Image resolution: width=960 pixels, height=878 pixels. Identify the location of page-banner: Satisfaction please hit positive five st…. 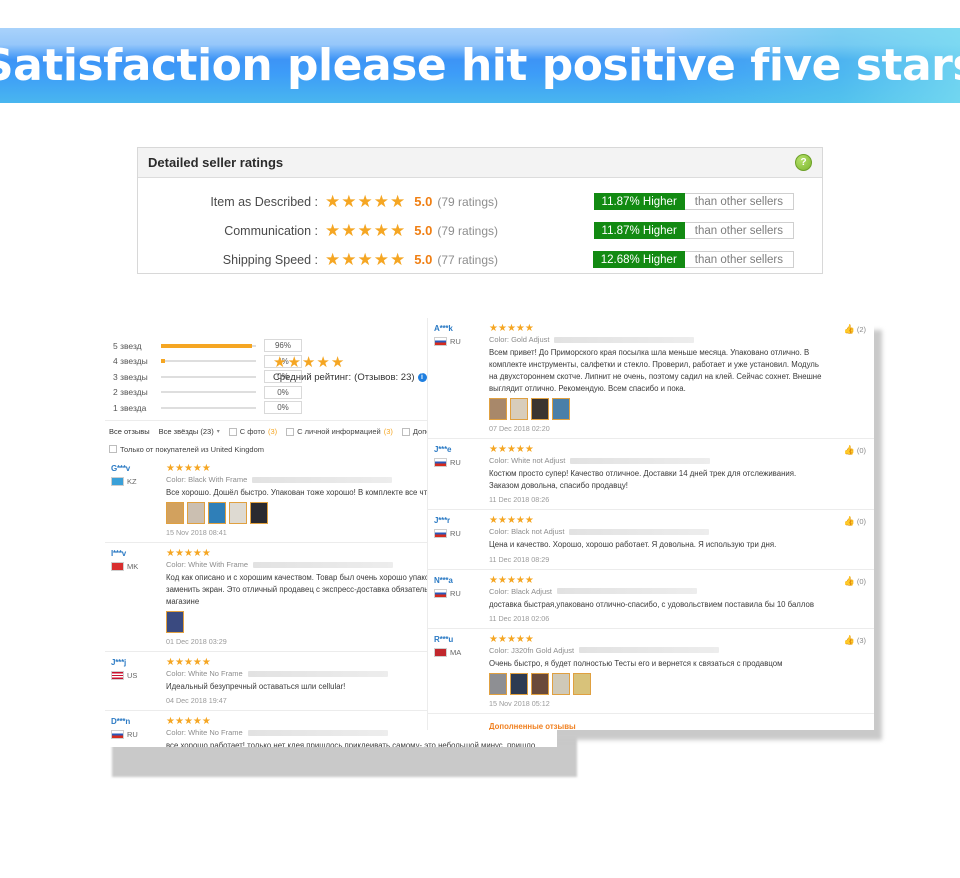
(480, 65).